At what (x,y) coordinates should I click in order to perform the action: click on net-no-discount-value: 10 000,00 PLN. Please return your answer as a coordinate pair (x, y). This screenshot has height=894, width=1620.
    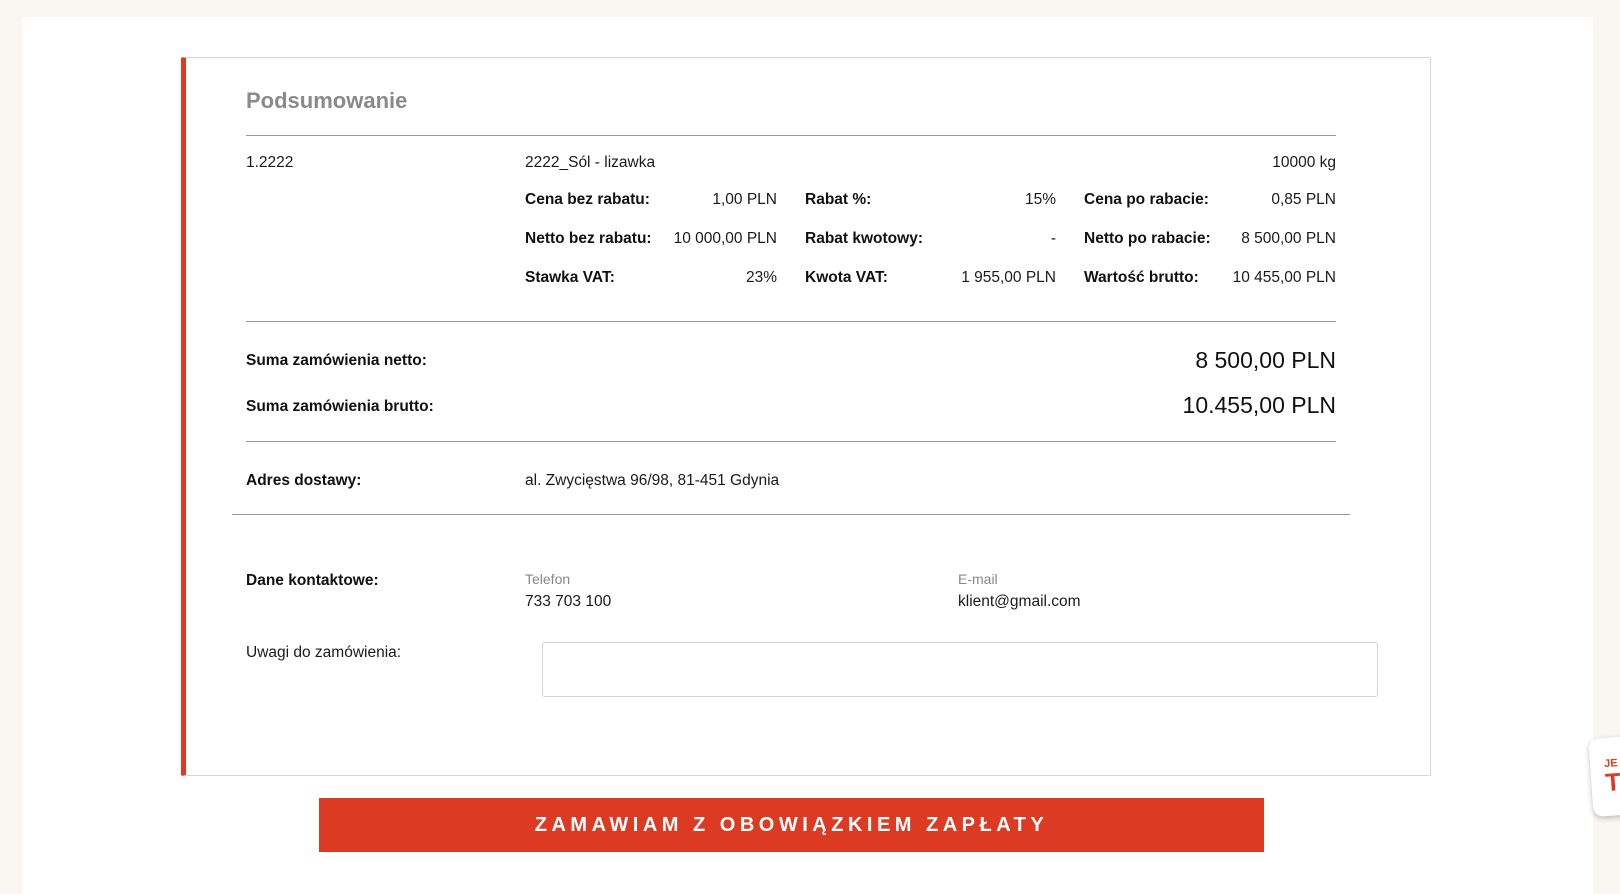
    Looking at the image, I should click on (725, 238).